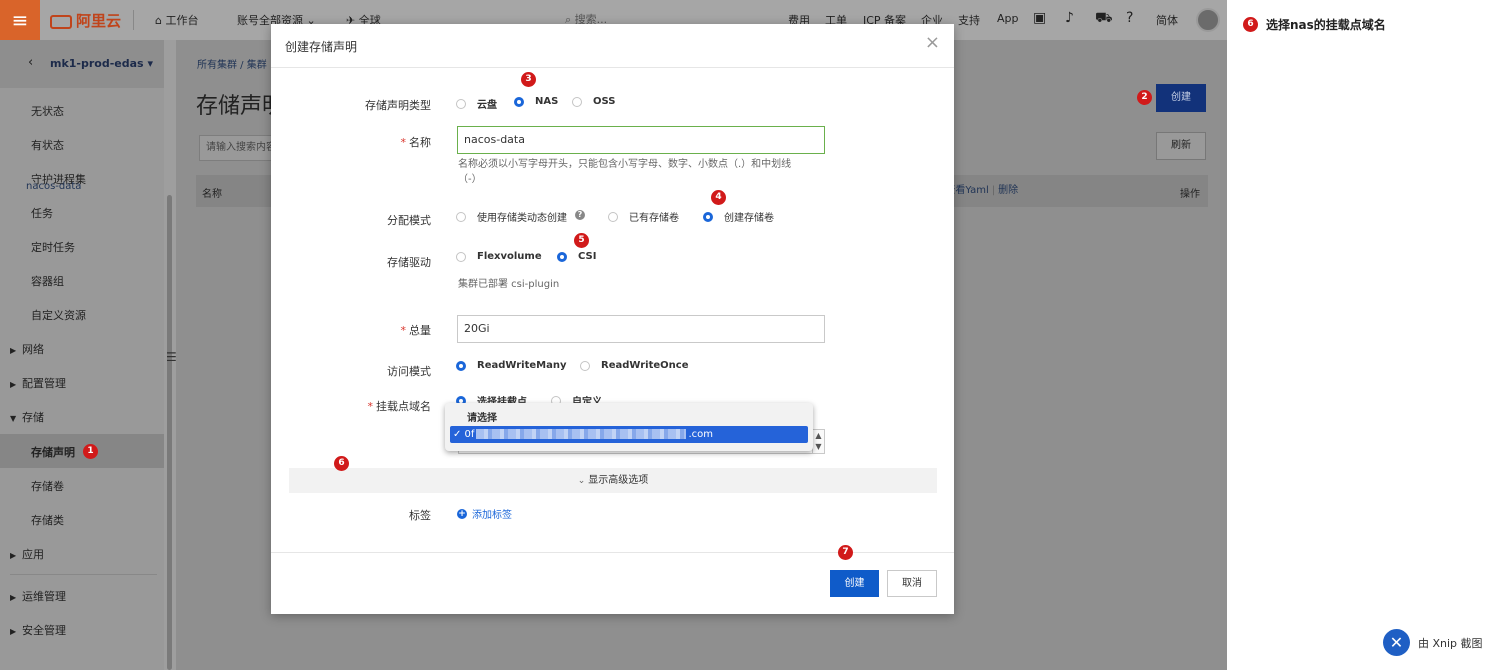 The height and width of the screenshot is (670, 1500). What do you see at coordinates (482, 416) in the screenshot?
I see `dropdown-placeholder-option: 请选择` at bounding box center [482, 416].